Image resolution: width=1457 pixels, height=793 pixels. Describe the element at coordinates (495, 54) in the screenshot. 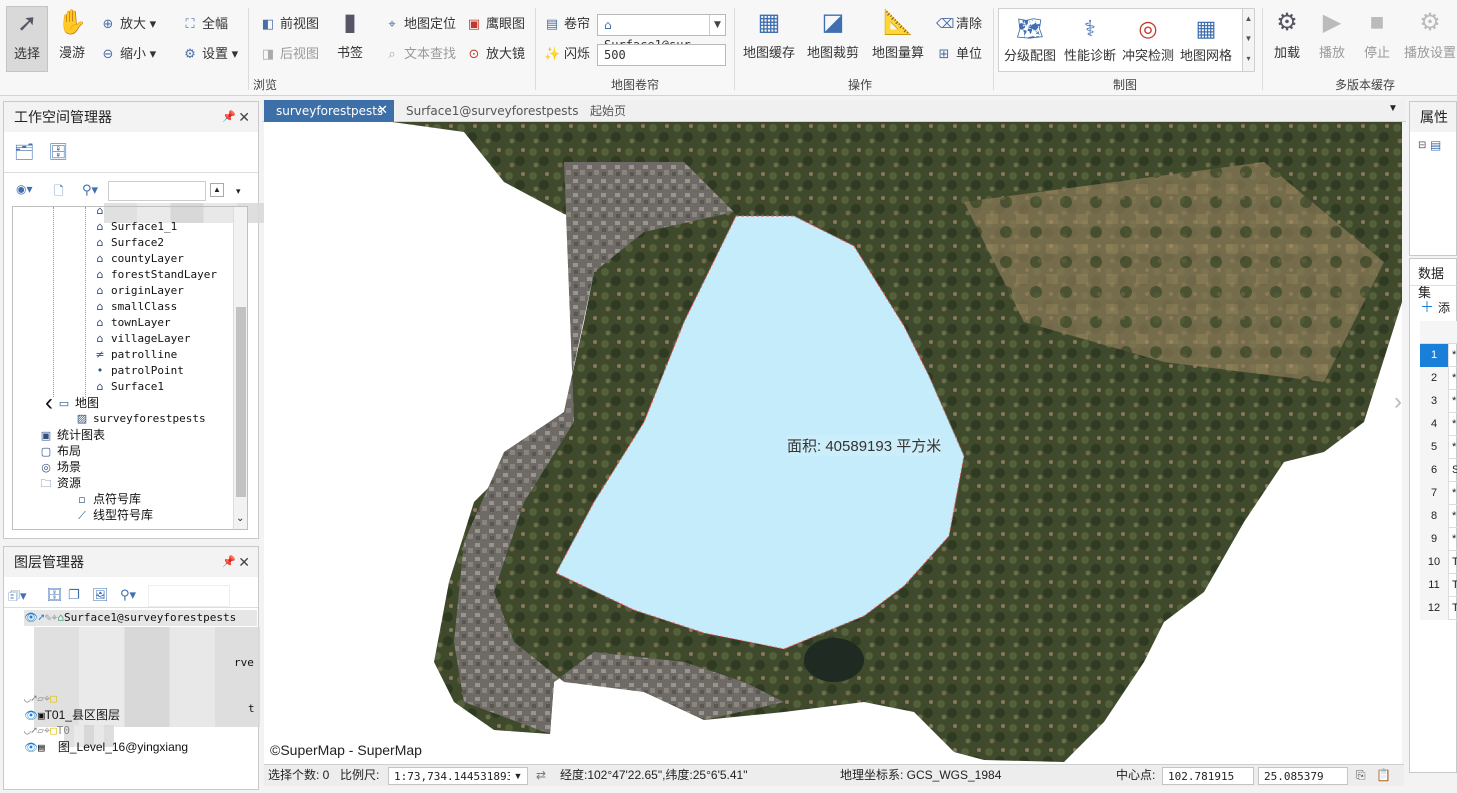

I see `magnifier-button: ⊙ 放大镜` at that location.